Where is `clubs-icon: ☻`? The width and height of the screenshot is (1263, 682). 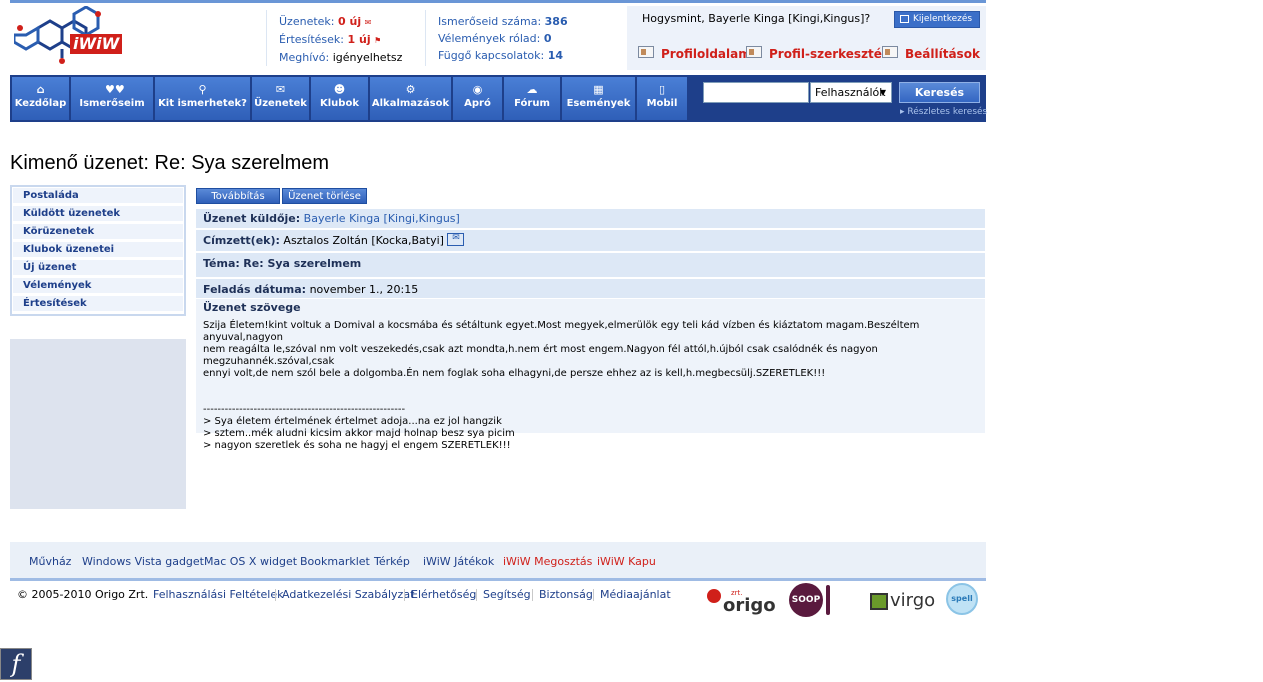 clubs-icon: ☻ is located at coordinates (339, 89).